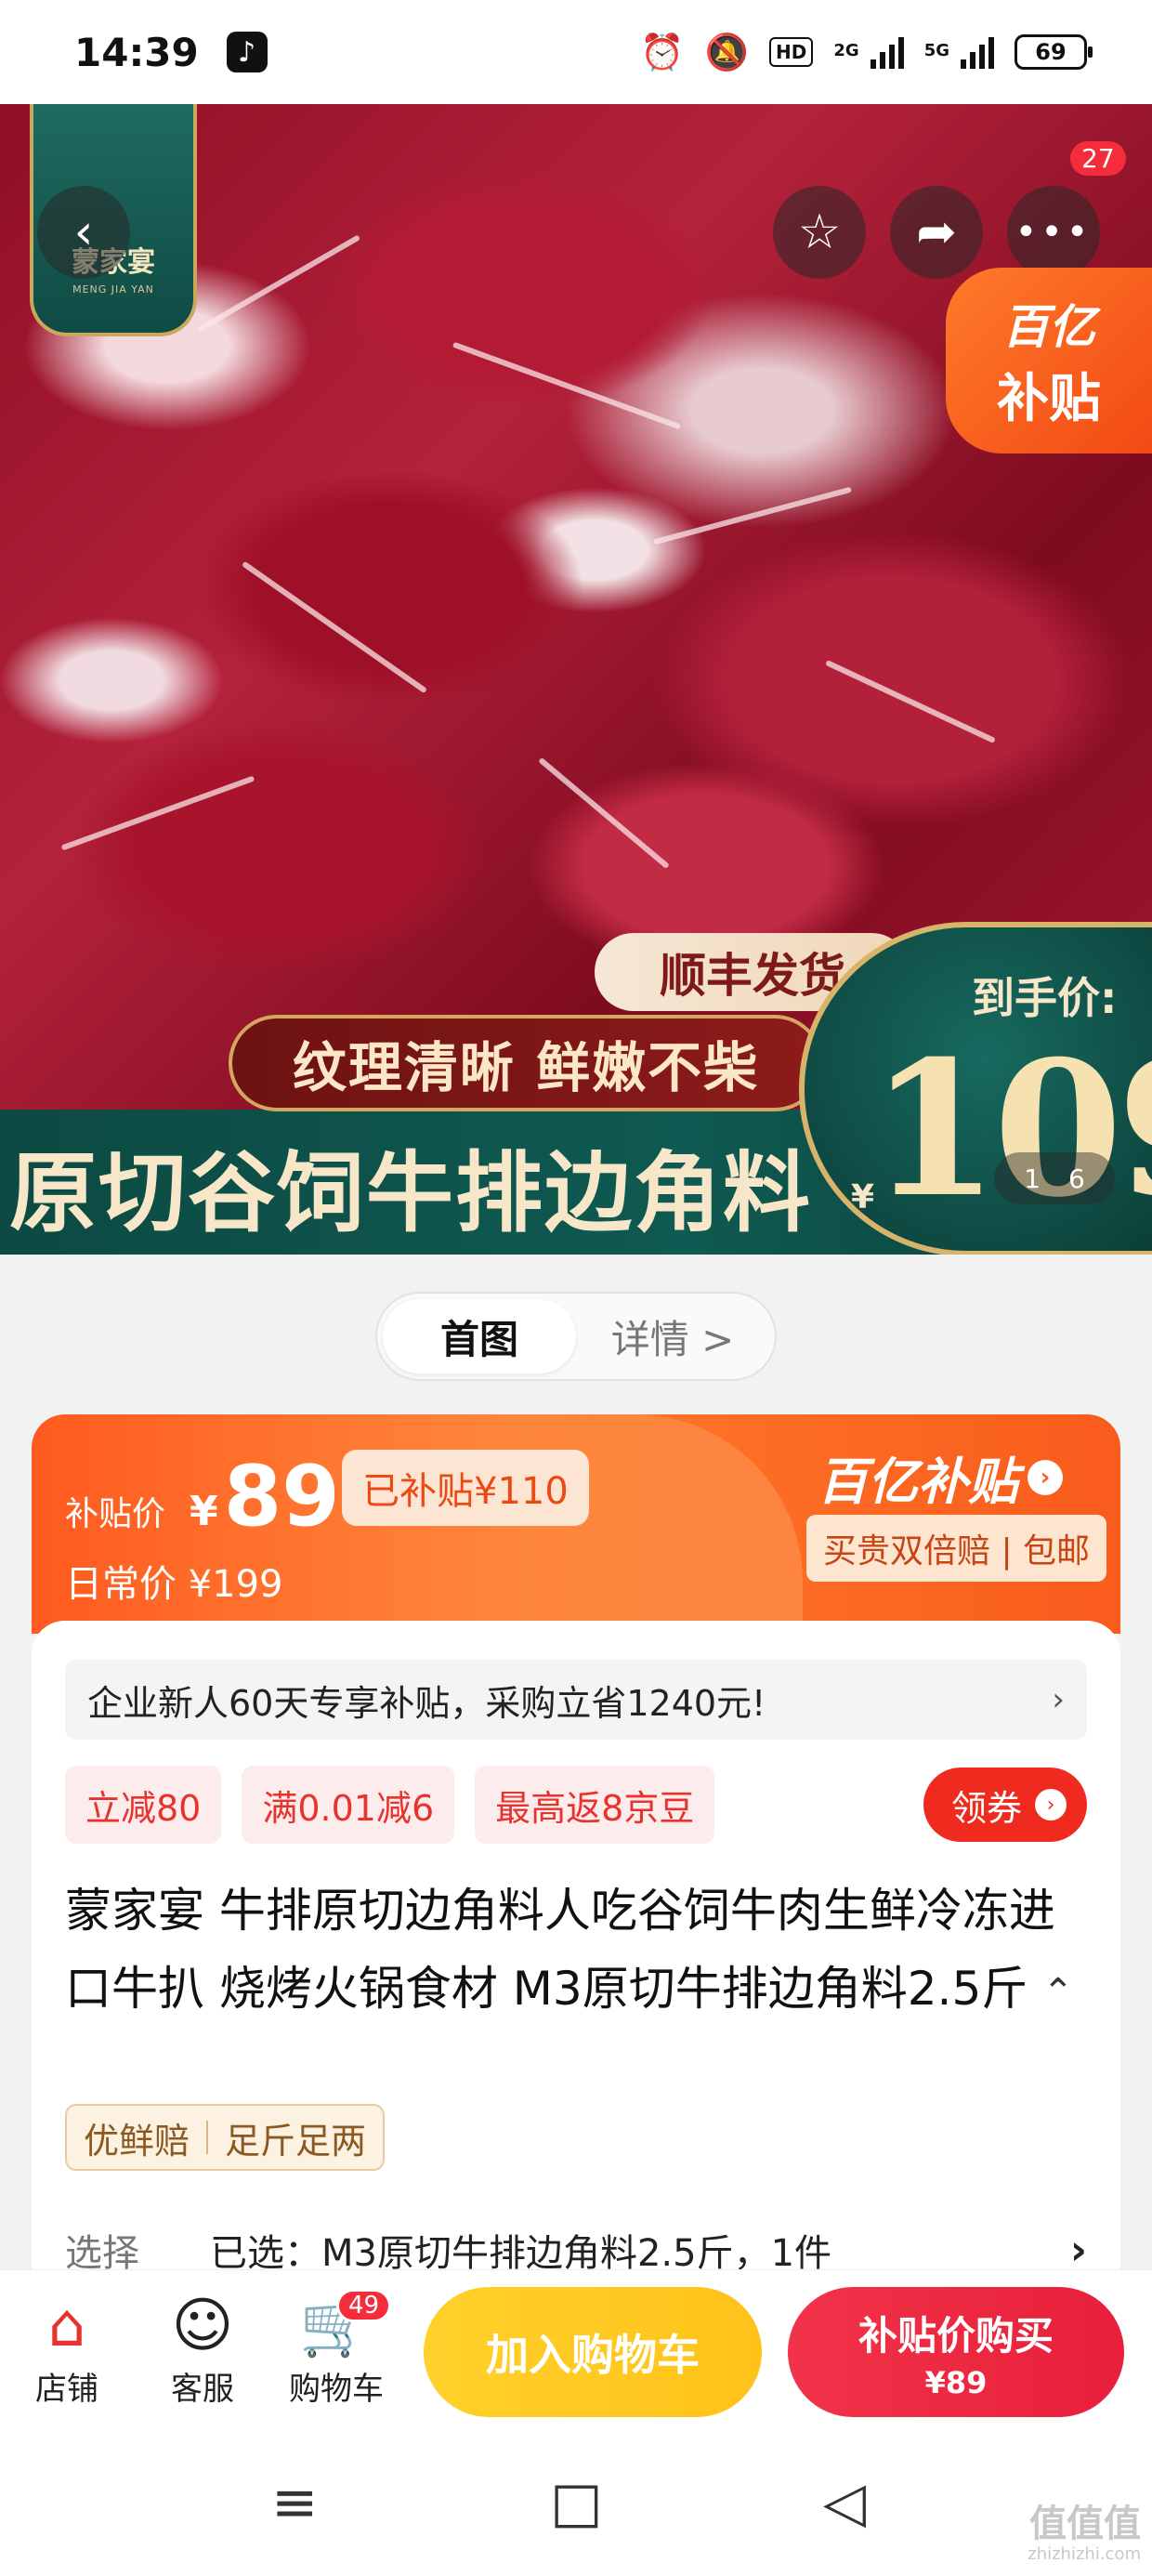 The width and height of the screenshot is (1152, 2576). I want to click on image-page-indicator: 1 6, so click(1054, 1178).